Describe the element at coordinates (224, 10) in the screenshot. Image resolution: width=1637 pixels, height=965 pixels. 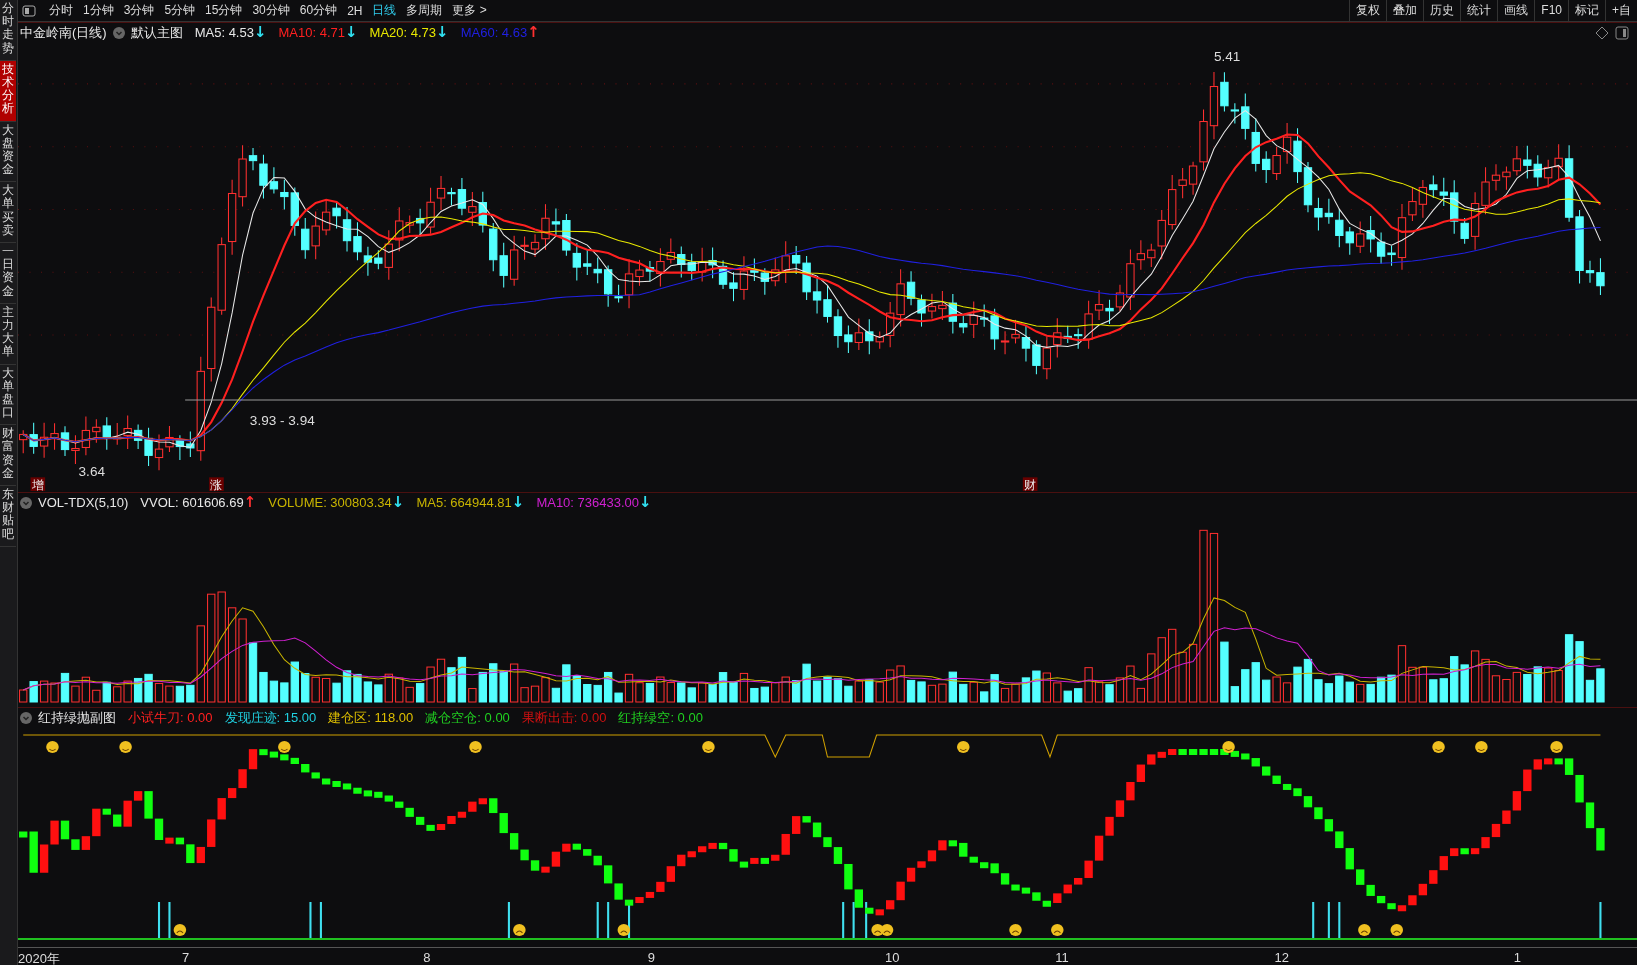
I see `period-tab: 15分钟` at that location.